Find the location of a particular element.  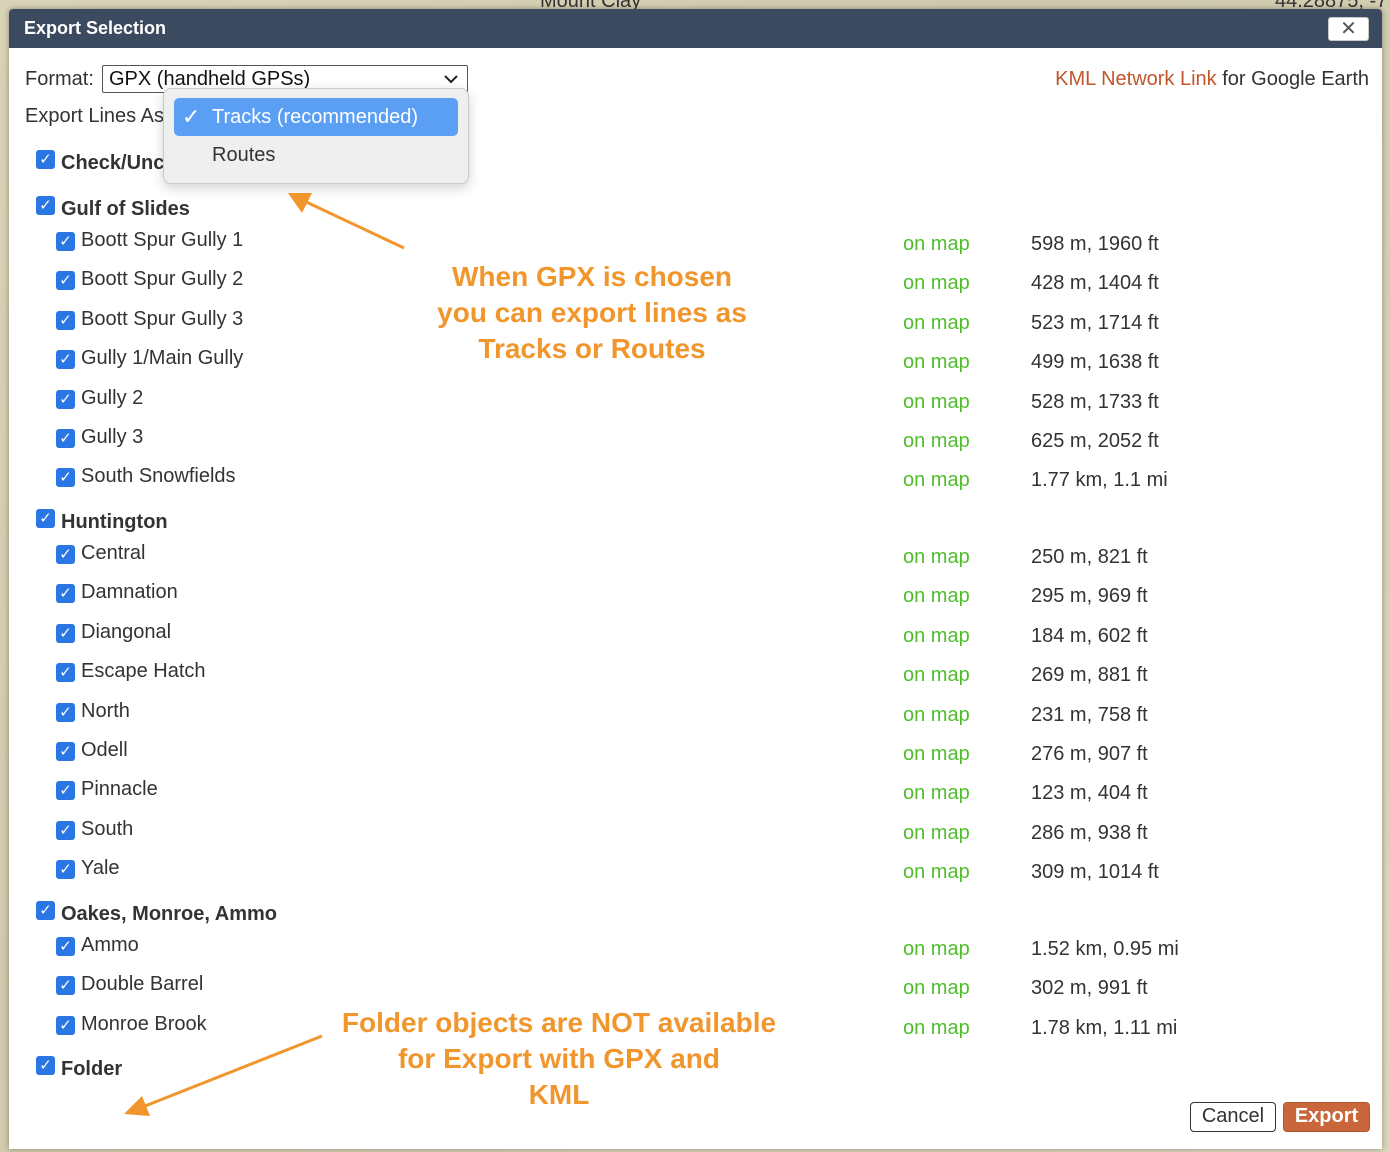

export-lines-dropdown: ✓ Tracks (recommended) Routes is located at coordinates (316, 136).